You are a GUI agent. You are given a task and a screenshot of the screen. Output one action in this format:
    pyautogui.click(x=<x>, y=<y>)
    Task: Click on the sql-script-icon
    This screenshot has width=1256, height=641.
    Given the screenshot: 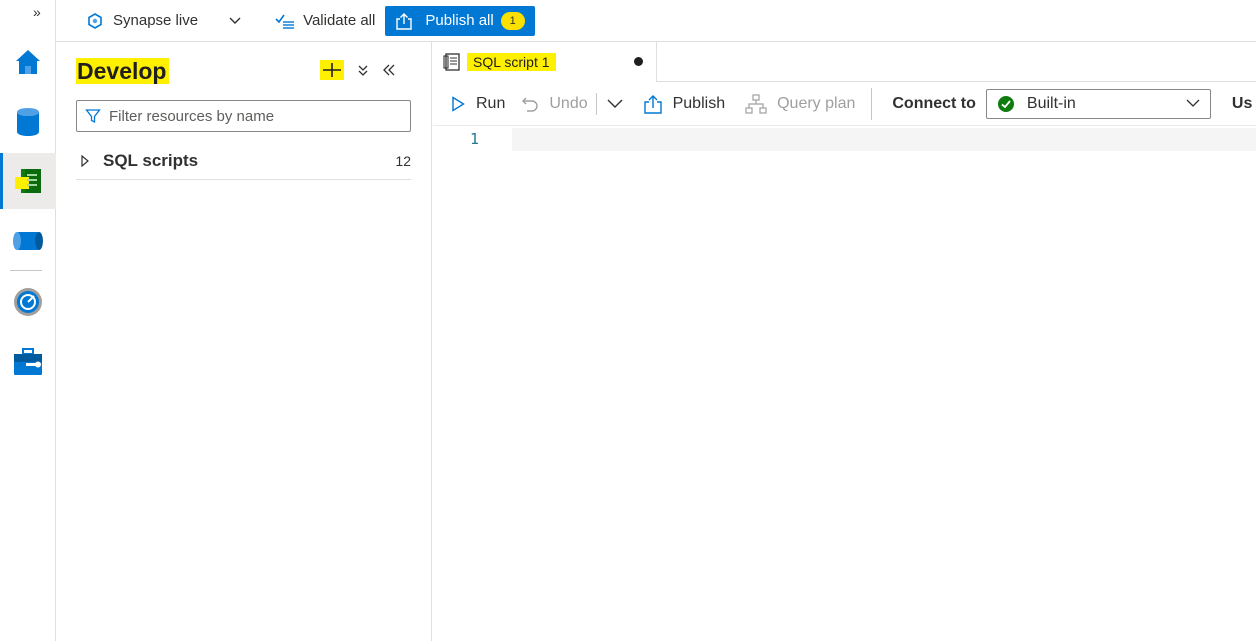 What is the action you would take?
    pyautogui.click(x=452, y=62)
    